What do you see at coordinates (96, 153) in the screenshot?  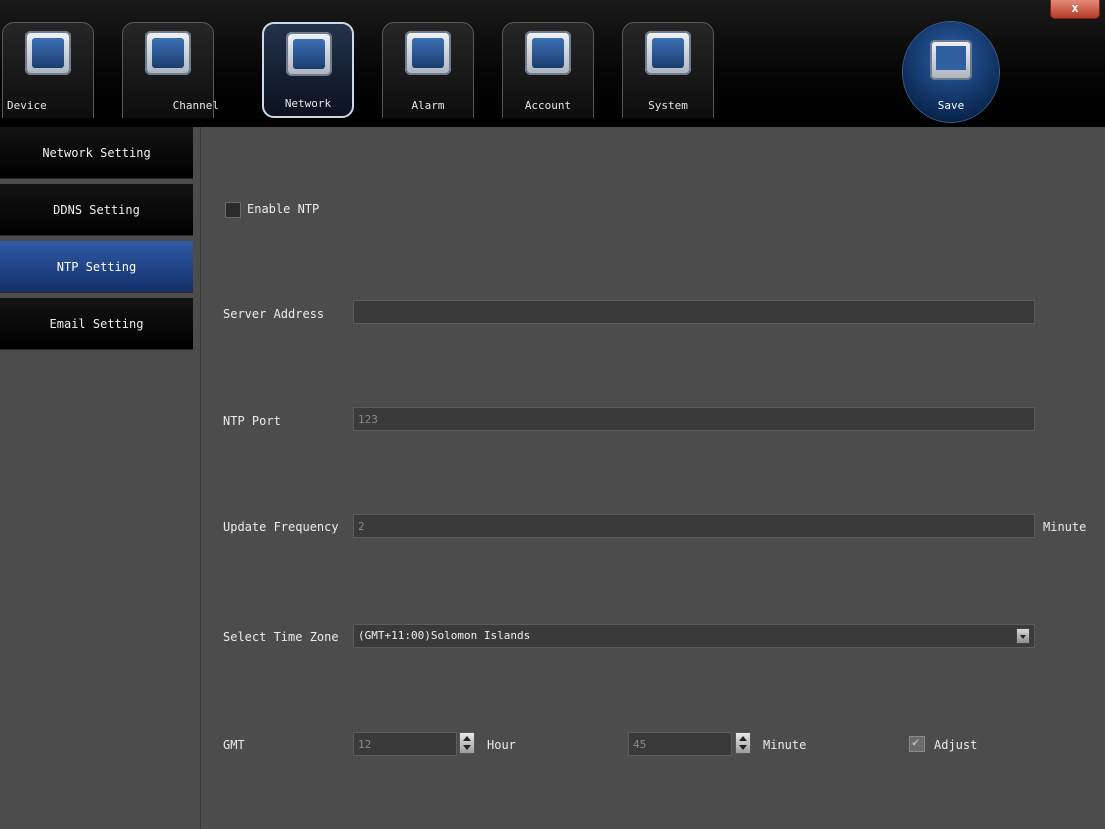 I see `sidebar-item-network-setting: Network Setting` at bounding box center [96, 153].